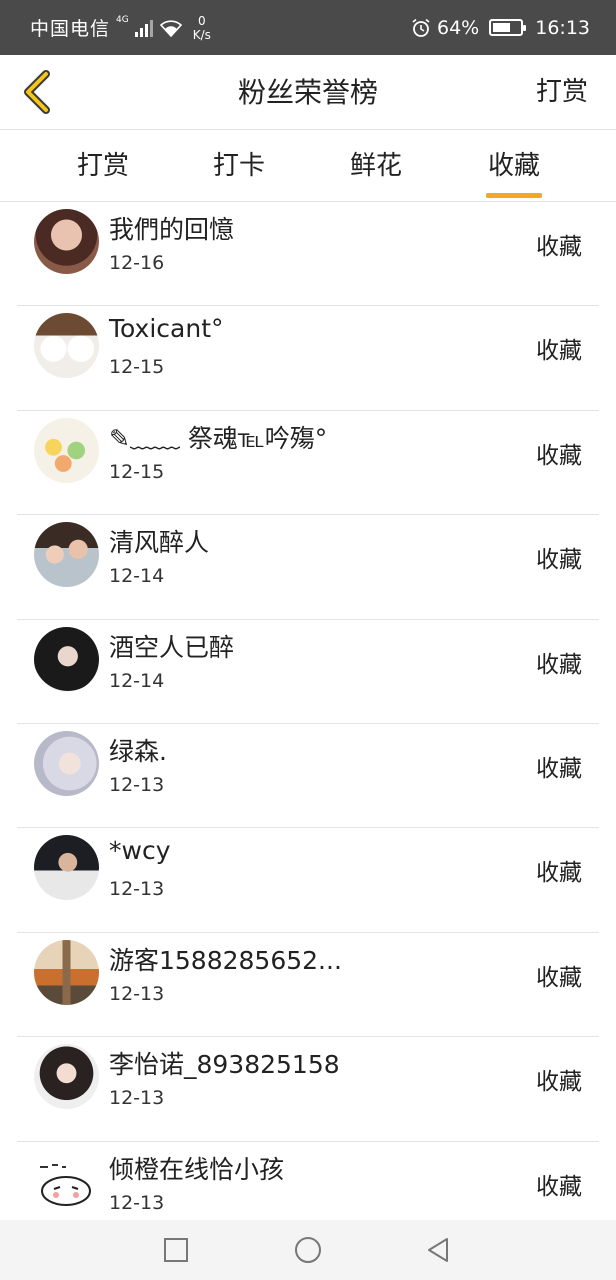 Image resolution: width=616 pixels, height=1280 pixels. I want to click on status-bar: 中国电信 4G 0 K/s 64% 16:13, so click(308, 27).